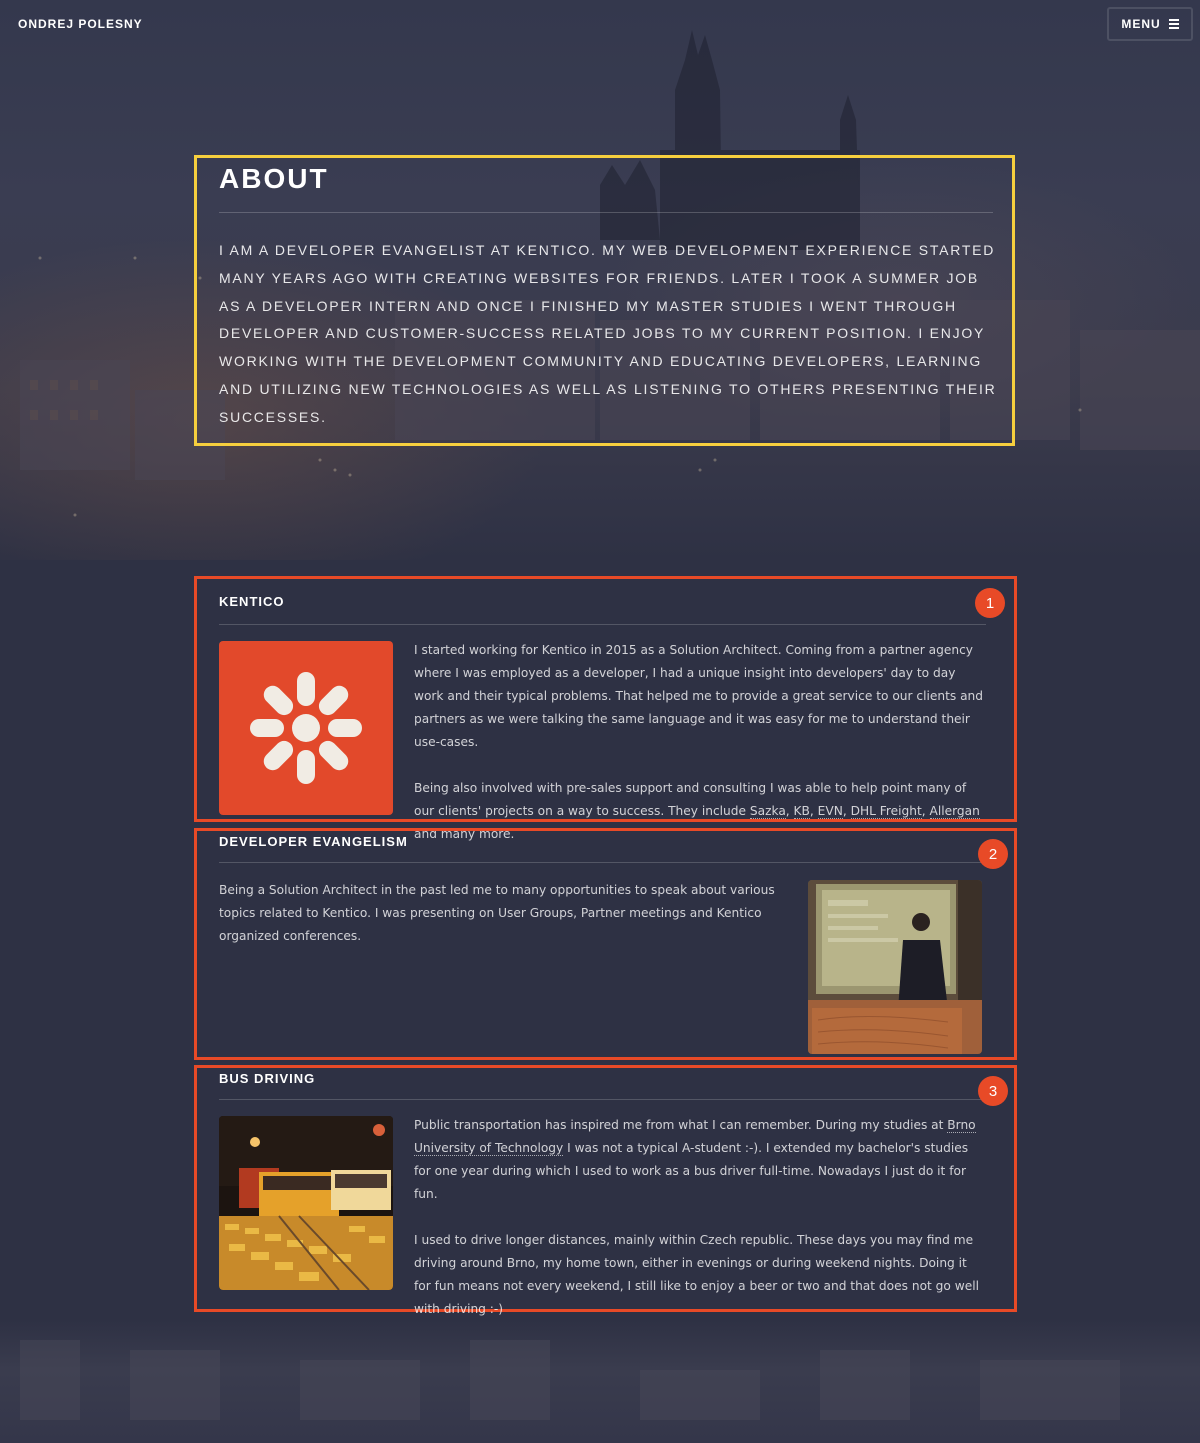  Describe the element at coordinates (252, 601) in the screenshot. I see `section-title: KENTICO` at that location.